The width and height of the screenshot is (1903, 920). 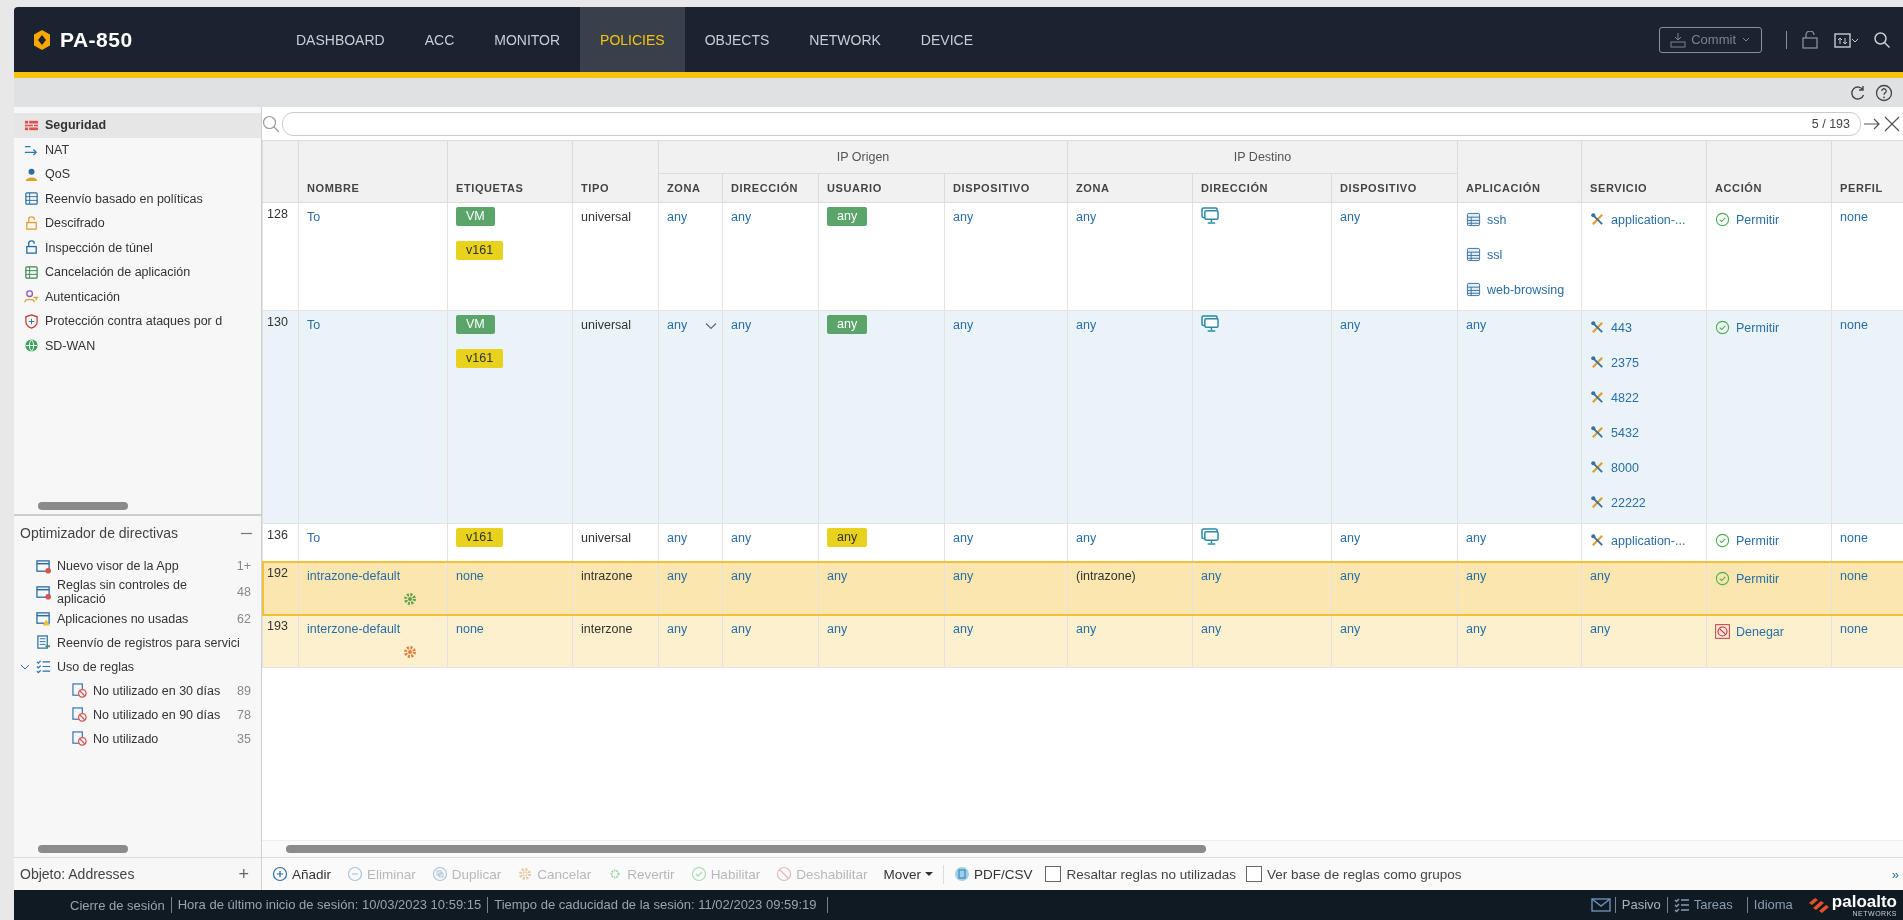 I want to click on column-header: SERVICIO, so click(x=1619, y=188).